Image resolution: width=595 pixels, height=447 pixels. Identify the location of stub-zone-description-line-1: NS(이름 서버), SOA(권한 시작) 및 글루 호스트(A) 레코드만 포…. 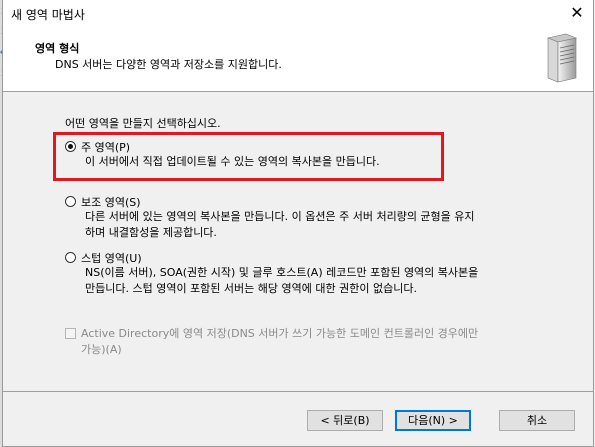
(282, 272).